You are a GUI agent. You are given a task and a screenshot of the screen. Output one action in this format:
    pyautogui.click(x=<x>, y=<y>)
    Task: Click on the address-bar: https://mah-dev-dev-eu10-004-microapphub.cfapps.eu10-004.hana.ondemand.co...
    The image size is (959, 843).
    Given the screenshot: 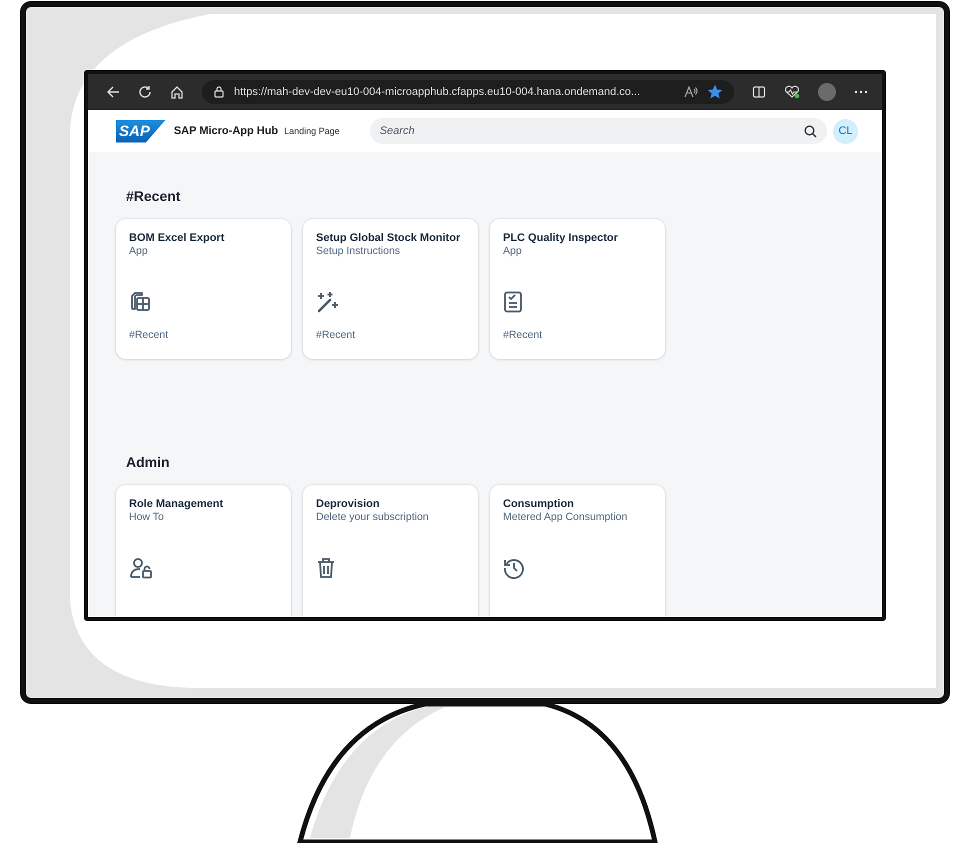 What is the action you would take?
    pyautogui.click(x=468, y=92)
    